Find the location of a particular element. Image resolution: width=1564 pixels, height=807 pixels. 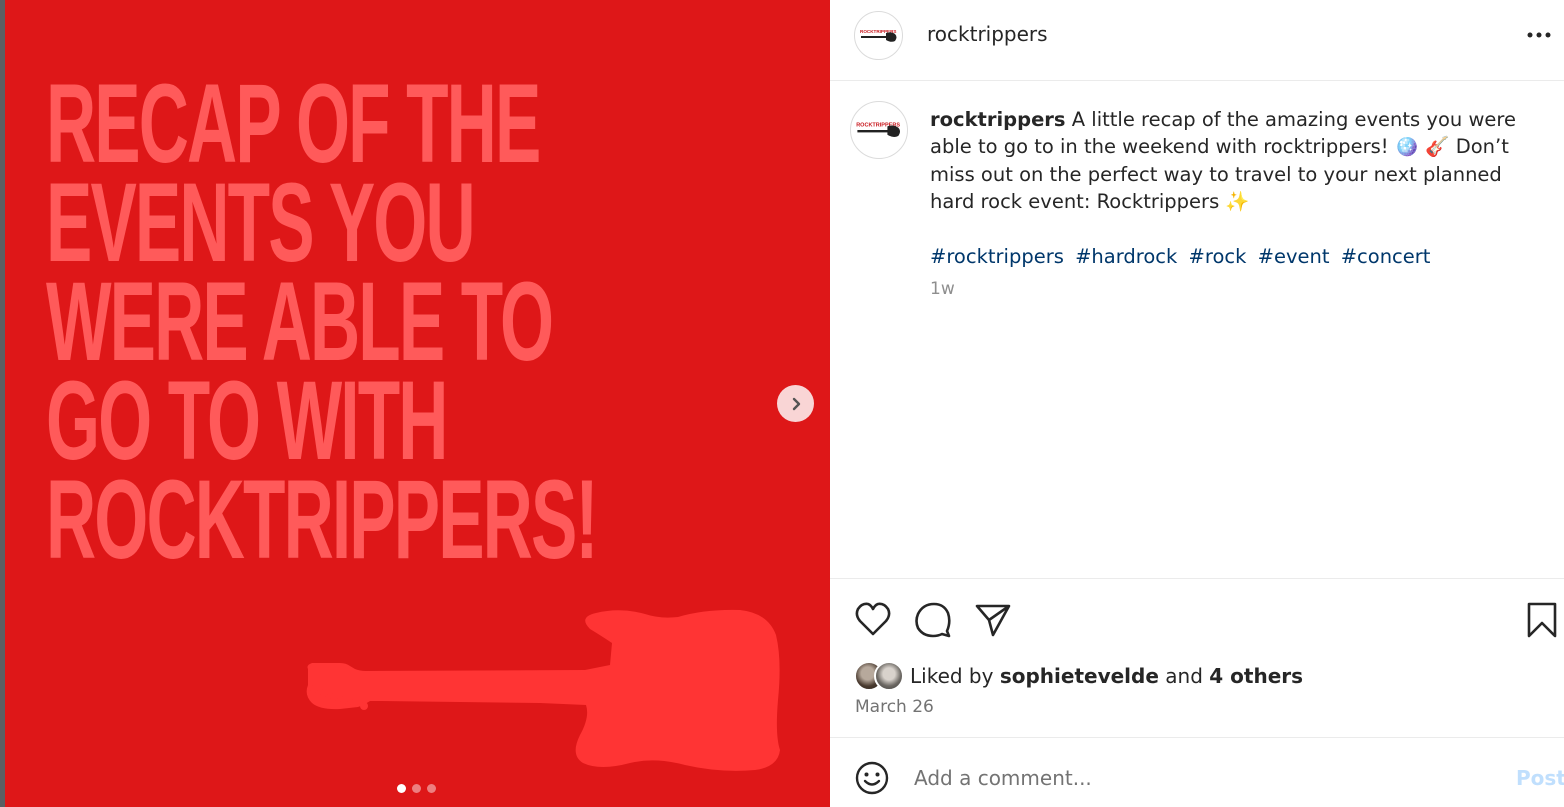

emoji-icon is located at coordinates (872, 778).